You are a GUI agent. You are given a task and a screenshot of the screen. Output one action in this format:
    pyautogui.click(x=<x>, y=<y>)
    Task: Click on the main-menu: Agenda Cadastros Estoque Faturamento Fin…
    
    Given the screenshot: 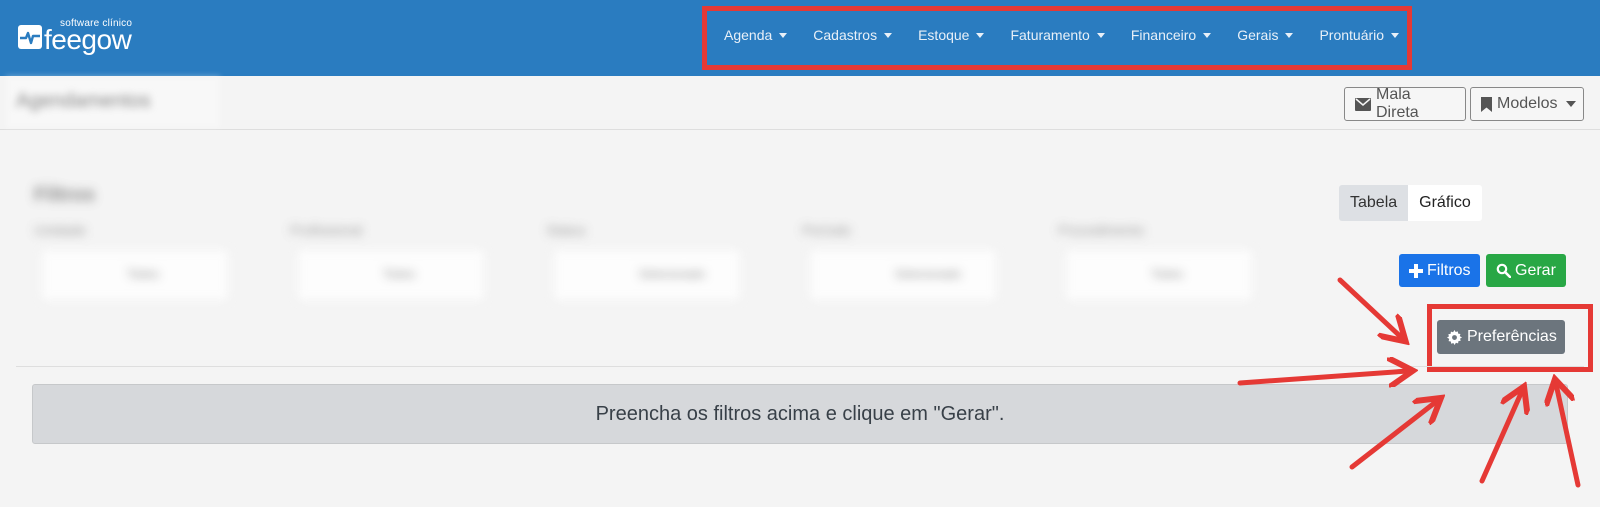 What is the action you would take?
    pyautogui.click(x=1074, y=35)
    